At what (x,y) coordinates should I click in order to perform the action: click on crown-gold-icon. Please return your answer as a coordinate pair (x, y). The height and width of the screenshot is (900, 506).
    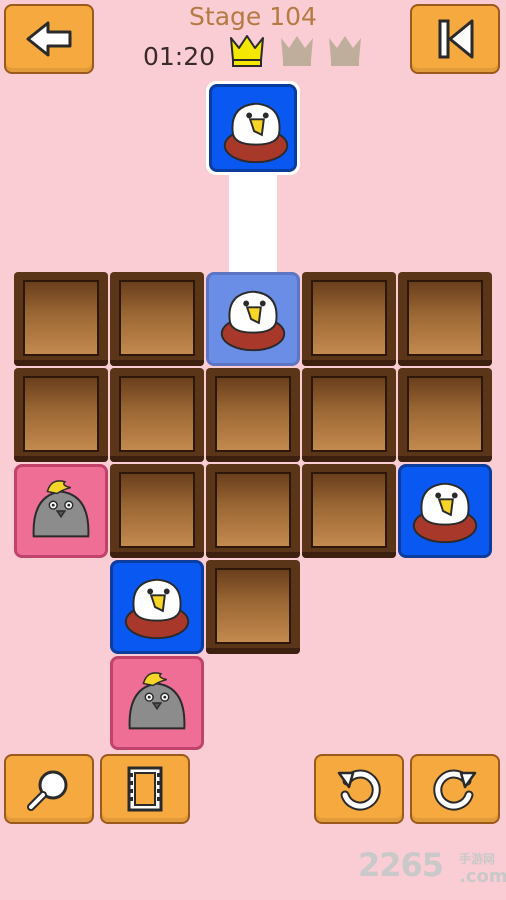
    Looking at the image, I should click on (247, 51).